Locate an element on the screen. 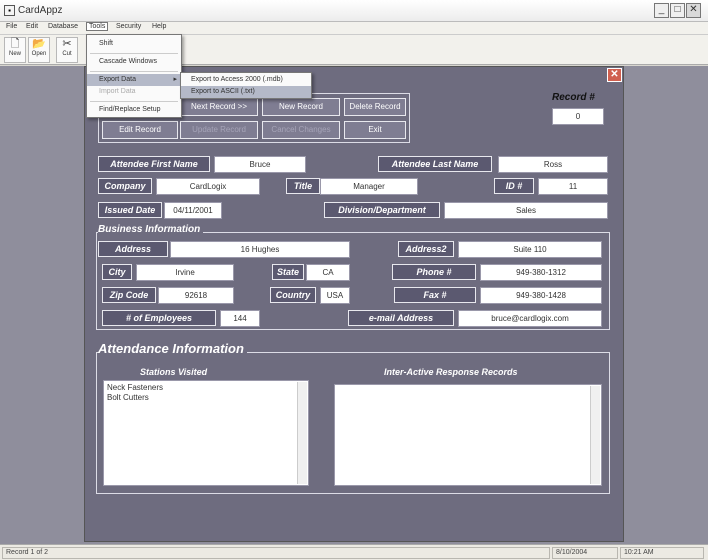 The image size is (708, 560). last-name-label: Attendee Last Name is located at coordinates (435, 164).